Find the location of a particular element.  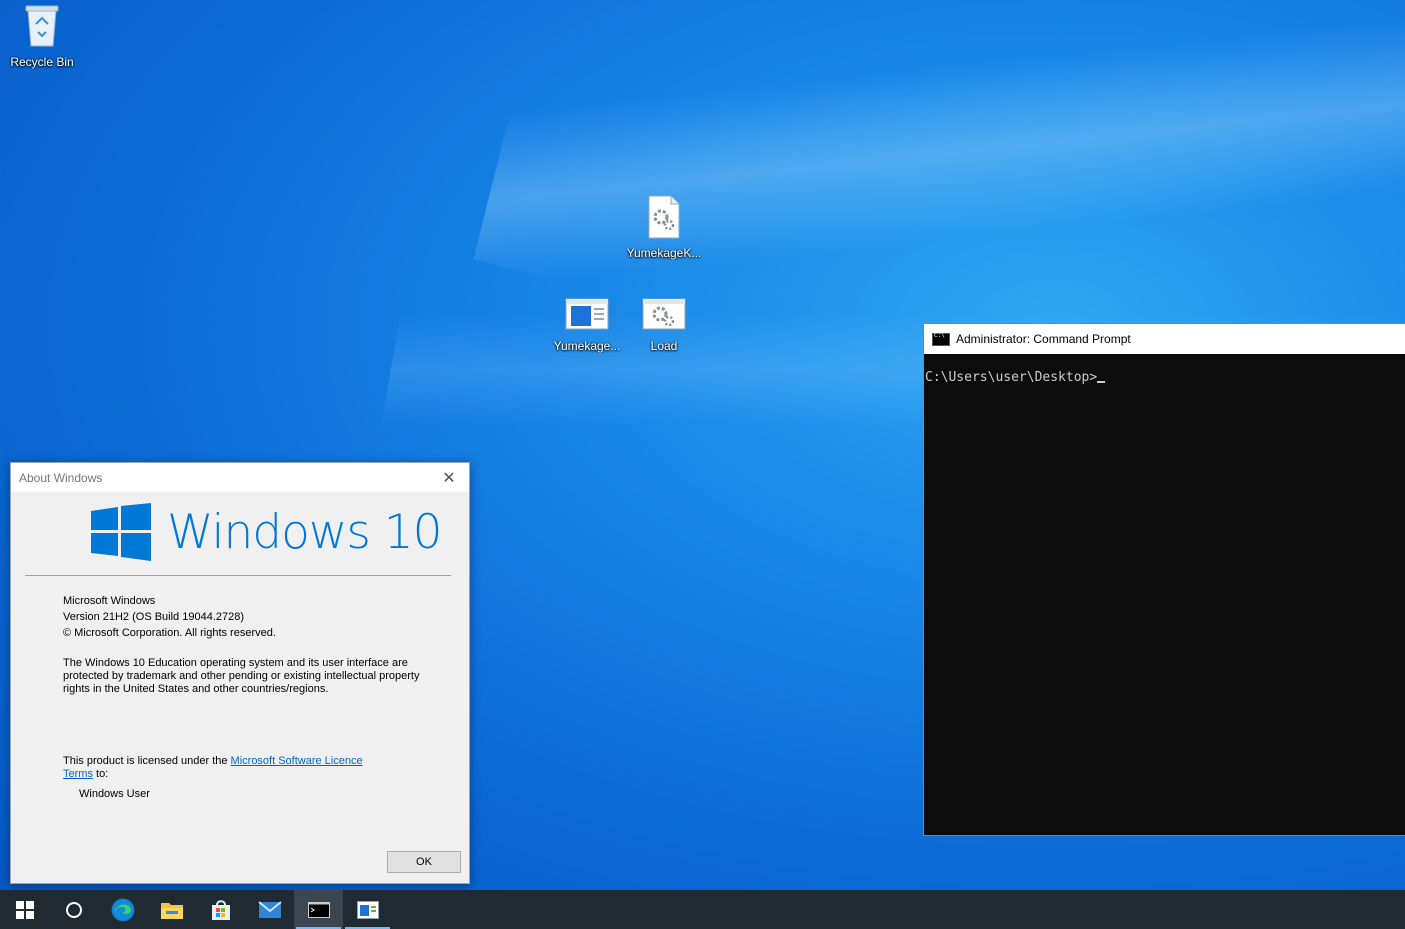

cmd-prompt: C:\Users\user\Desktop> is located at coordinates (1011, 377).